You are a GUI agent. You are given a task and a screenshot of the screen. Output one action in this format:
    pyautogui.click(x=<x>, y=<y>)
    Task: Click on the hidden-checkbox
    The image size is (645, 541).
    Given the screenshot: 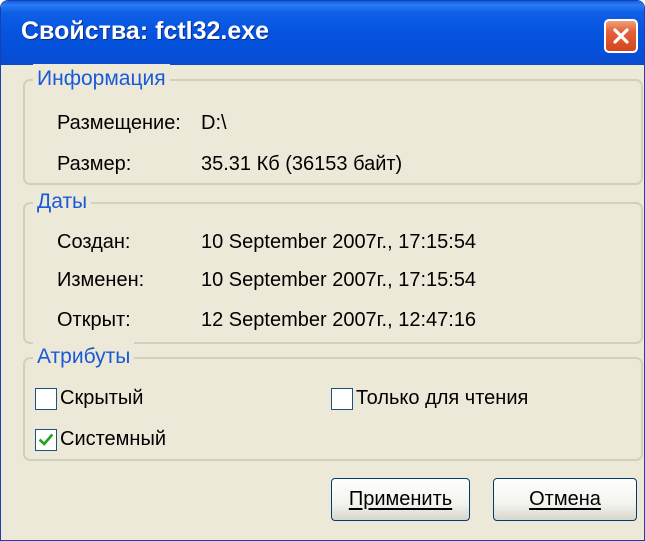 What is the action you would take?
    pyautogui.click(x=46, y=398)
    